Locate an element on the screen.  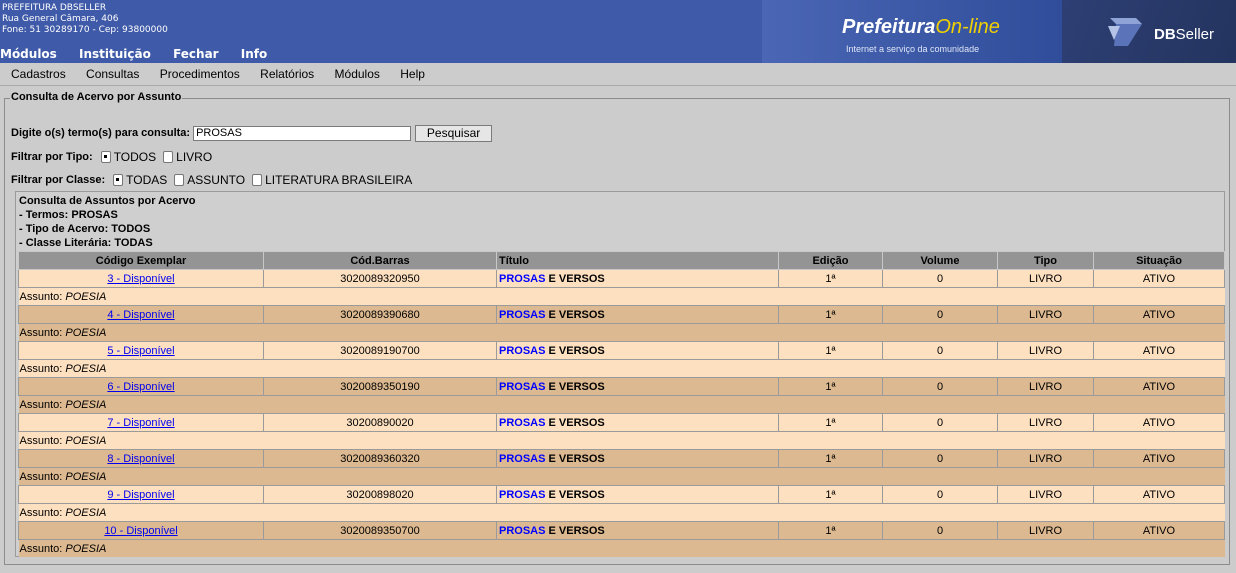
col-header-barras: Cód.Barras is located at coordinates (380, 260).